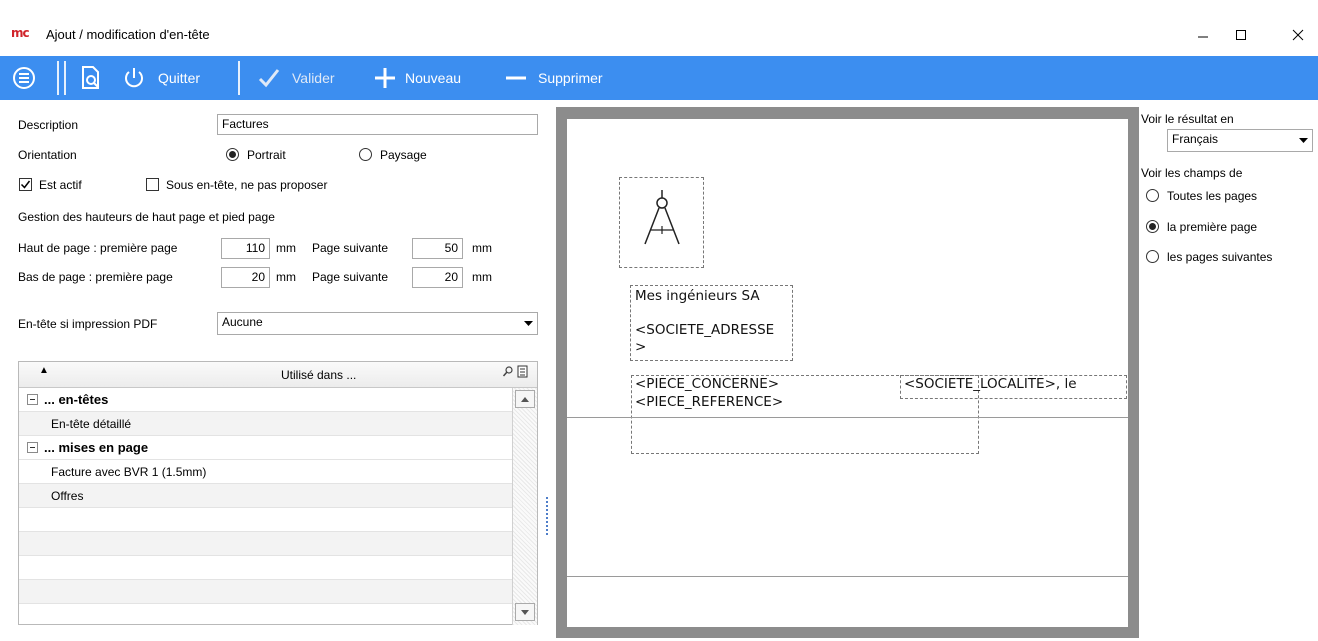 The image size is (1318, 641). Describe the element at coordinates (96, 447) in the screenshot. I see `group-label: ... mises en page` at that location.